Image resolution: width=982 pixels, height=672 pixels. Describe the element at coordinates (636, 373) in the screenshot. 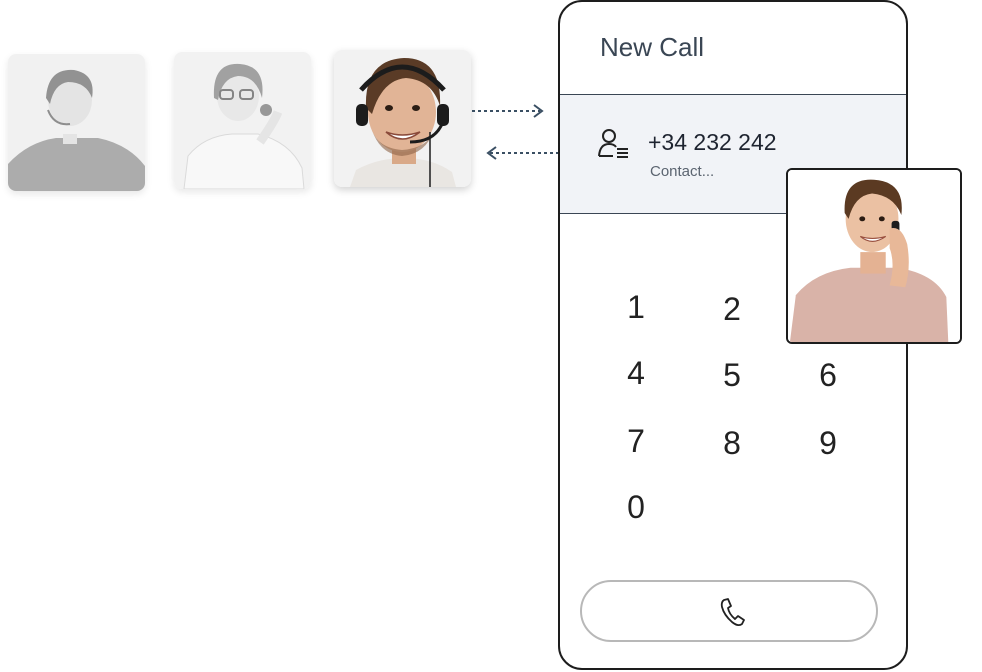

I see `key-4: 4` at that location.